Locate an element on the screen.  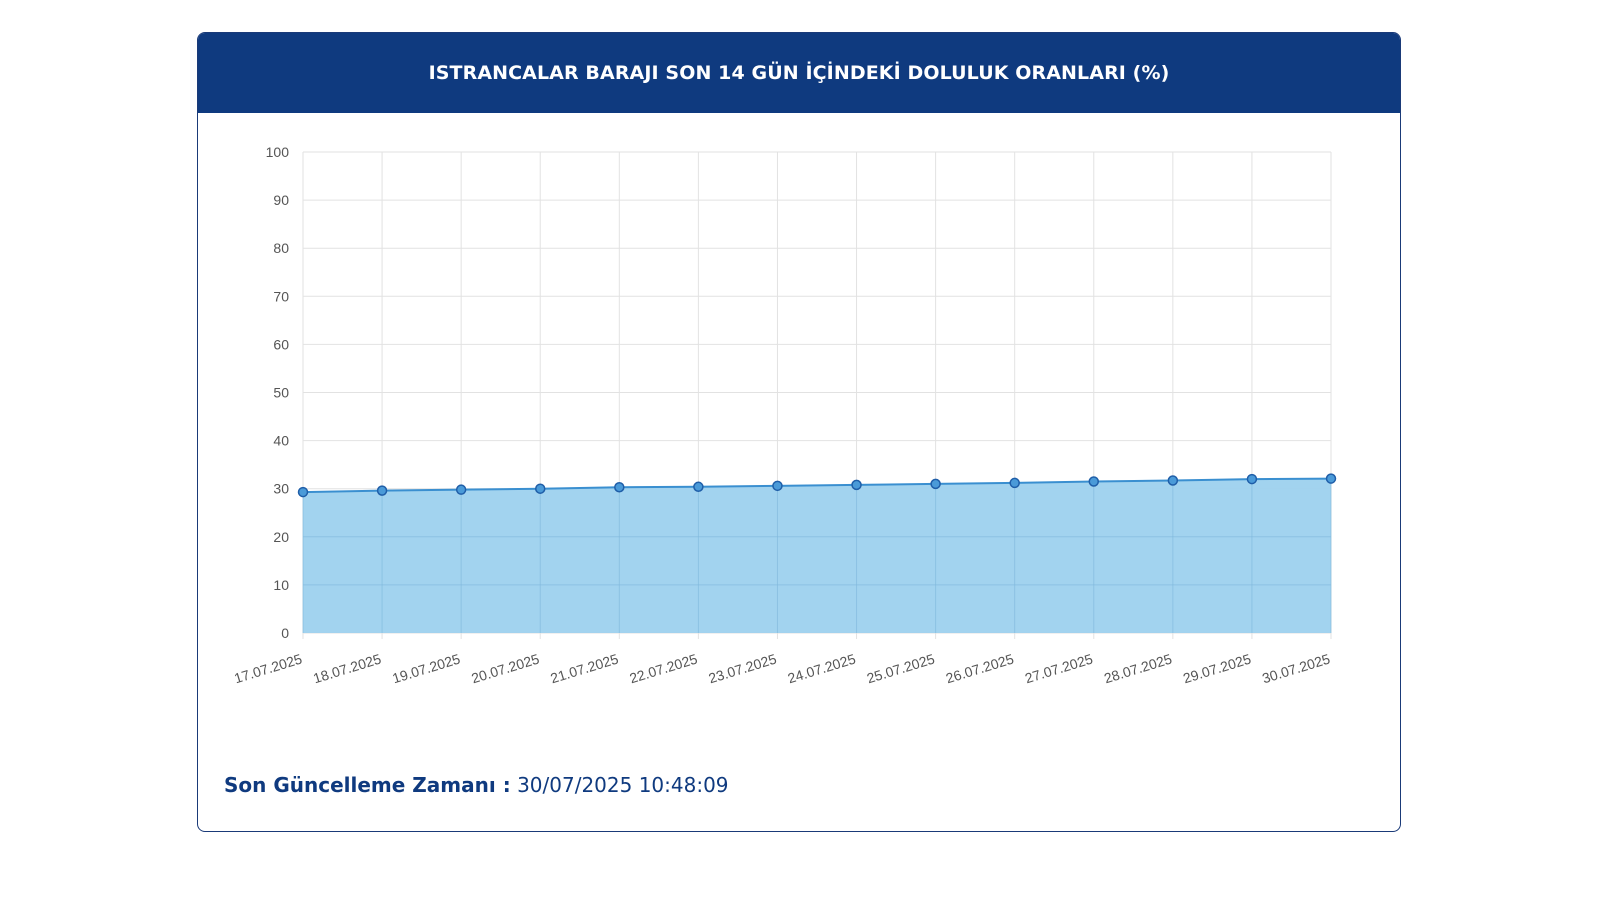
x-tick-label: 17.07.2025 is located at coordinates (268, 669).